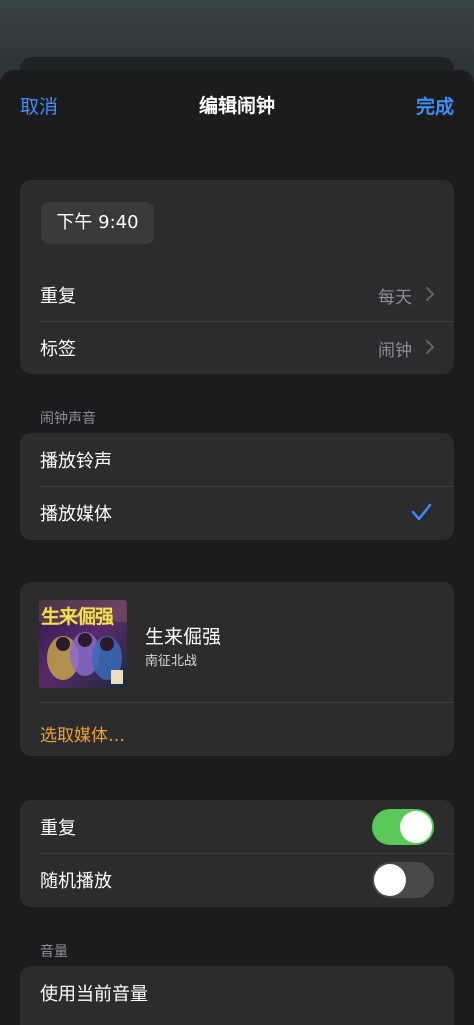  I want to click on sound-group: 播放铃声 播放媒体, so click(237, 486).